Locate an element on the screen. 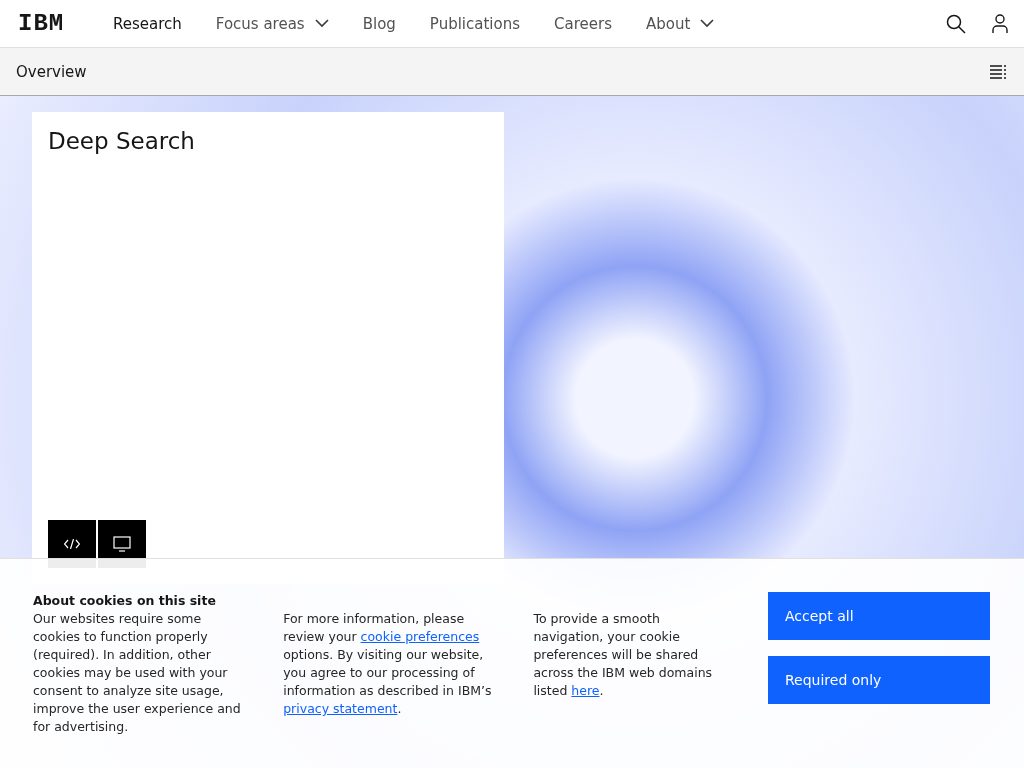  domains-link: here is located at coordinates (585, 690).